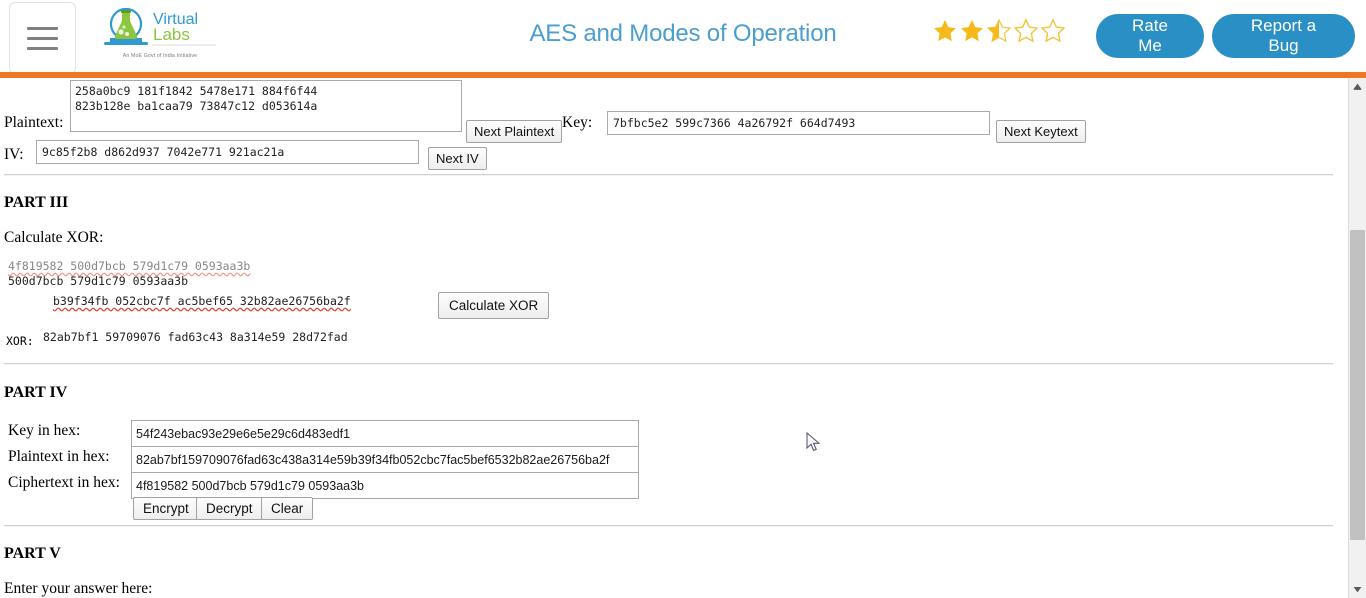 Image resolution: width=1366 pixels, height=598 pixels. Describe the element at coordinates (64, 482) in the screenshot. I see `ciphertext-in-hex-label: Ciphertext in hex:` at that location.